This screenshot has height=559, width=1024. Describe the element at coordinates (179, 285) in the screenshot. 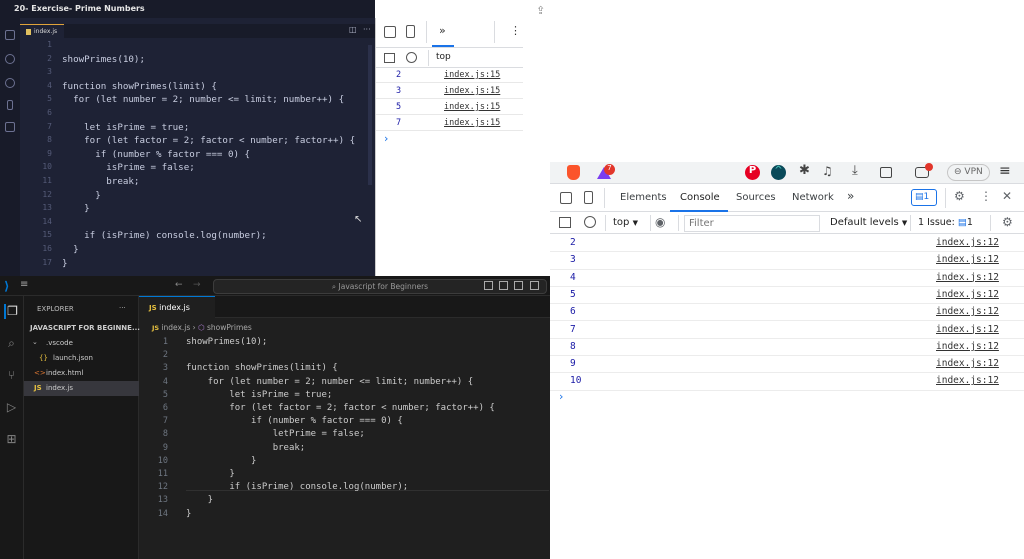

I see `back-arrow-icon: ←` at that location.